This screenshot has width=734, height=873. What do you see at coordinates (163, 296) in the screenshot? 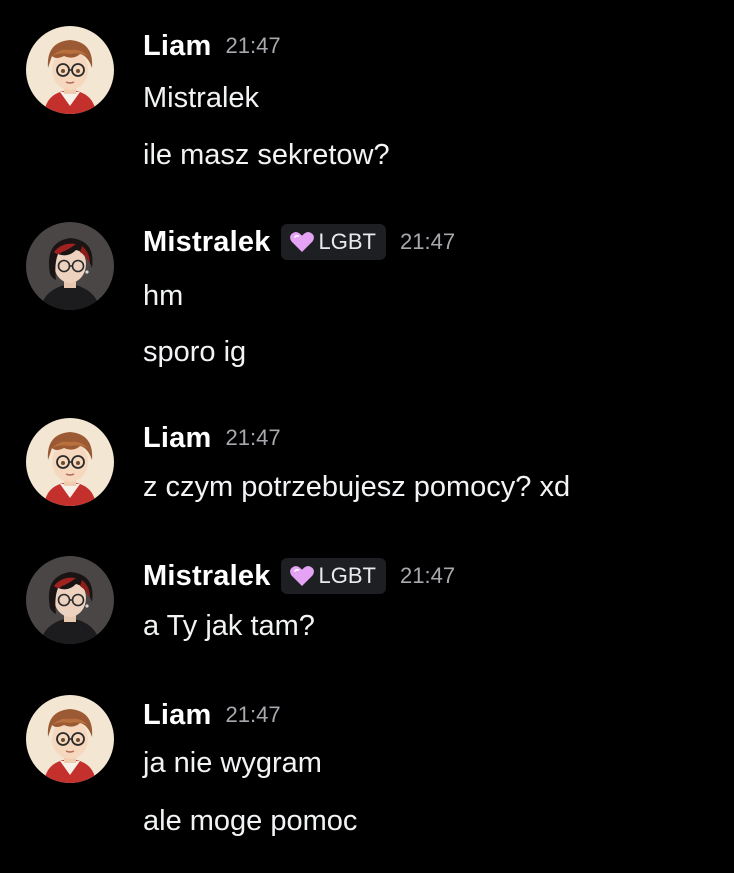
I see `message-text: hm` at bounding box center [163, 296].